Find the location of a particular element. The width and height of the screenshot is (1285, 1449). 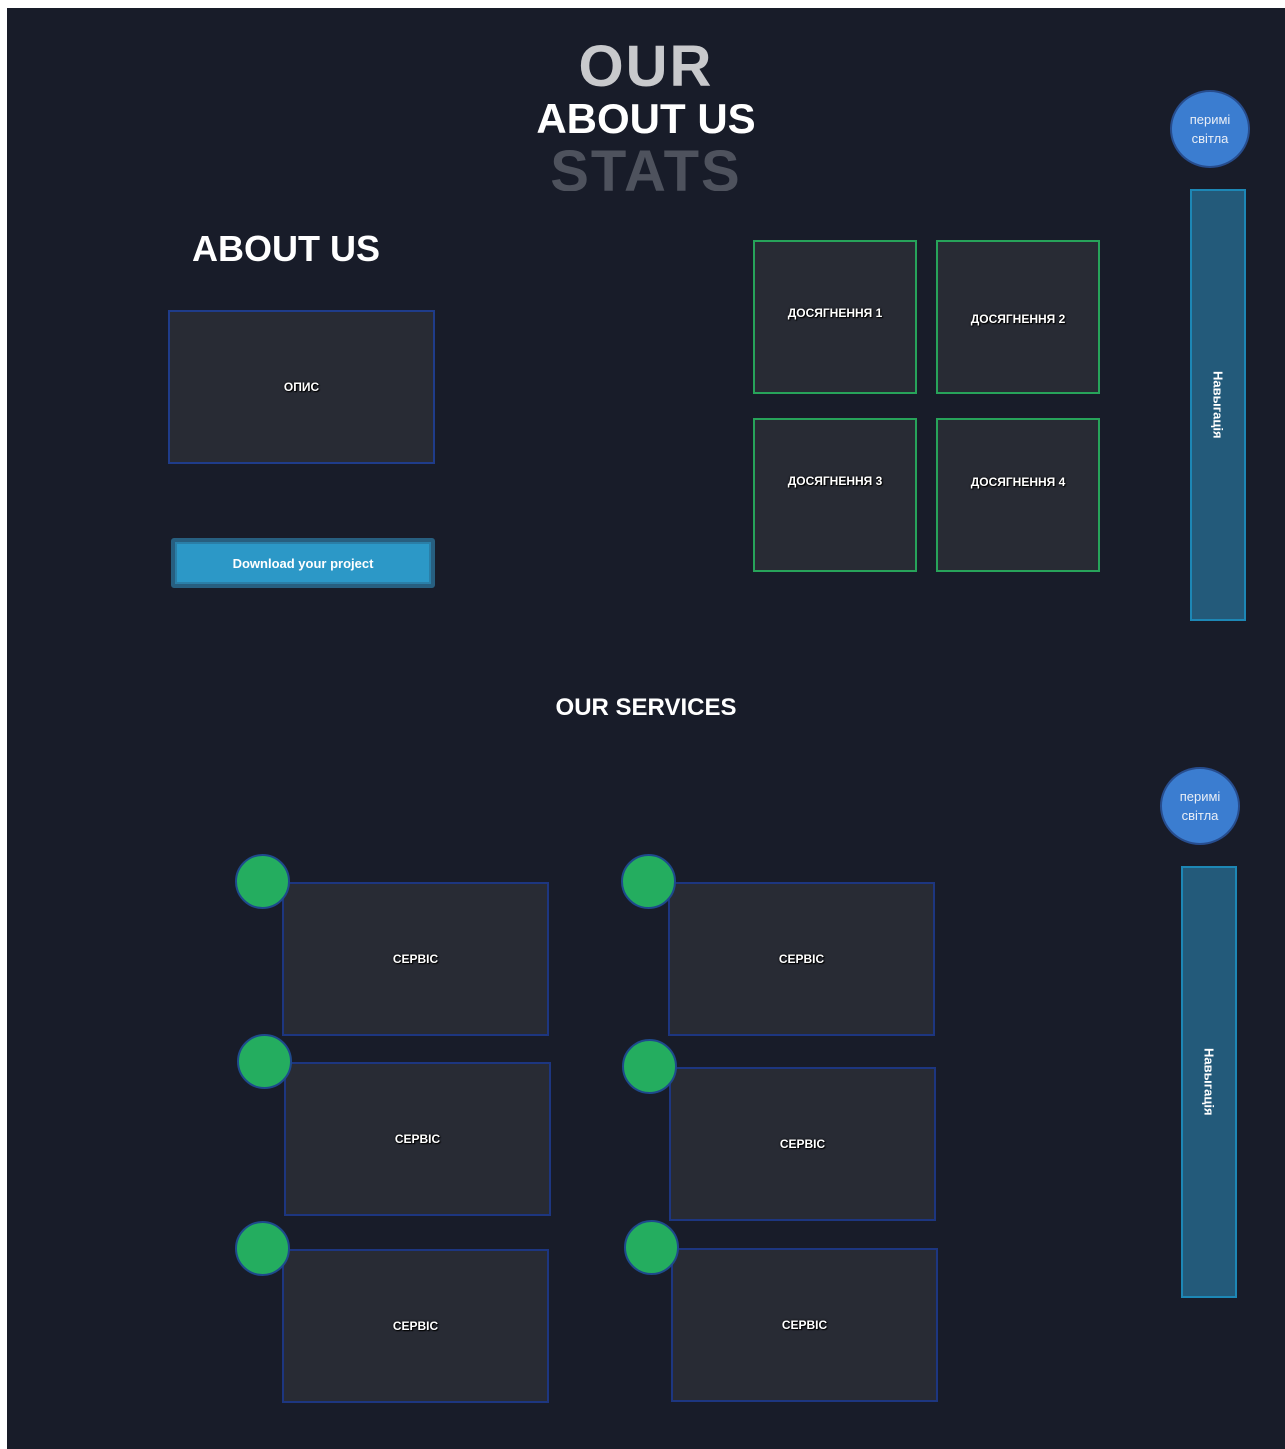

about-title: ABOUT US is located at coordinates (286, 248).